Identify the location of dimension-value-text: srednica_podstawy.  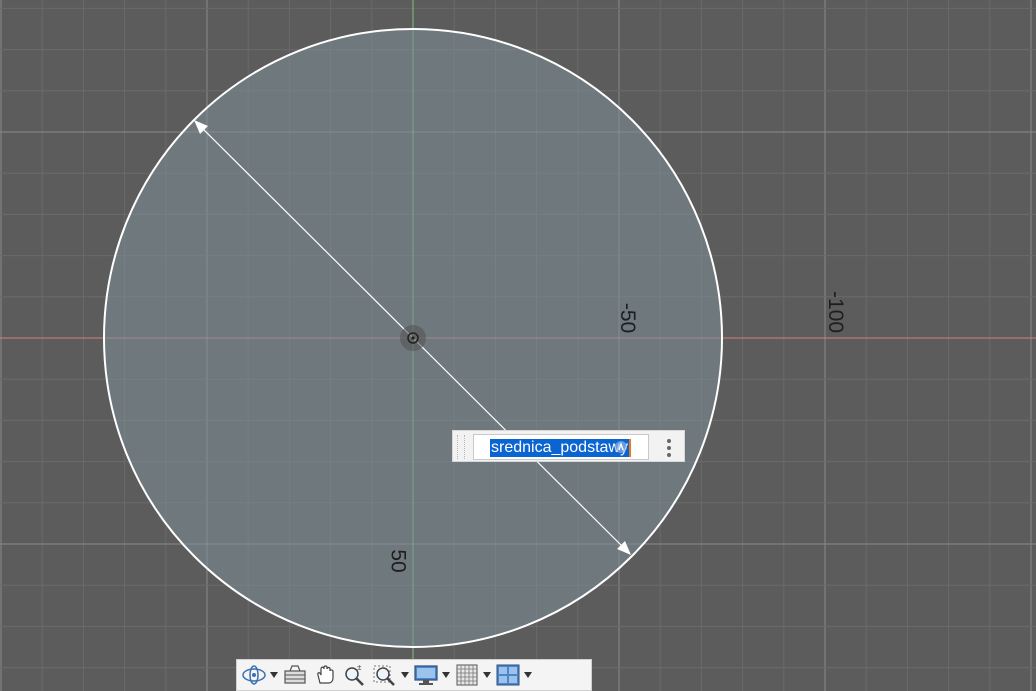
(560, 448).